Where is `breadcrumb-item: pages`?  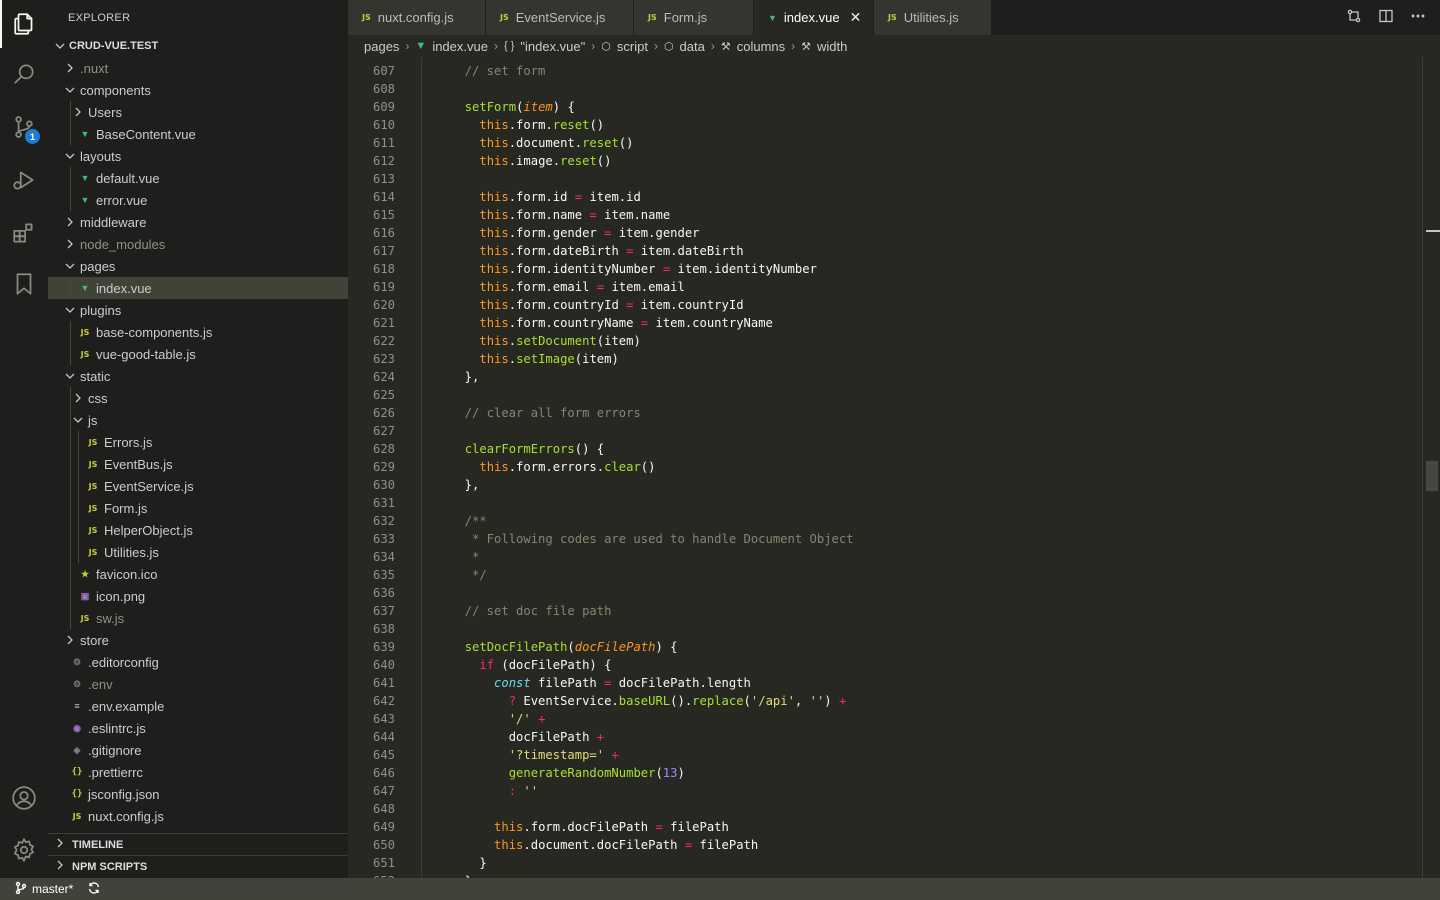
breadcrumb-item: pages is located at coordinates (381, 46).